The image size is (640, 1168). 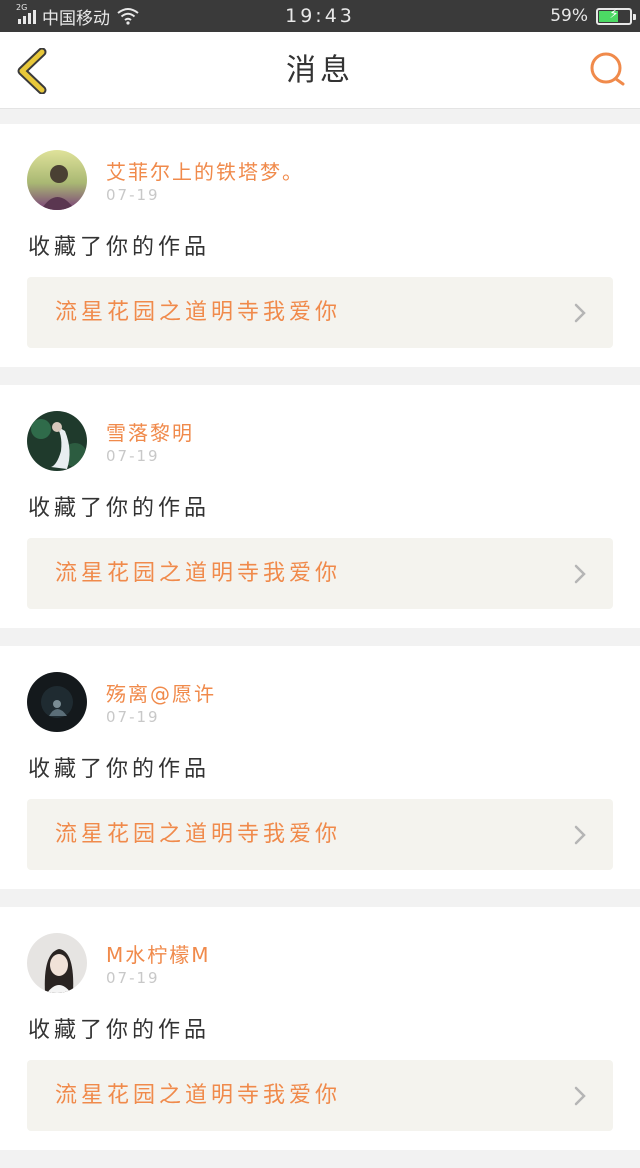 What do you see at coordinates (593, 16) in the screenshot?
I see `status-right: 59% ⚡` at bounding box center [593, 16].